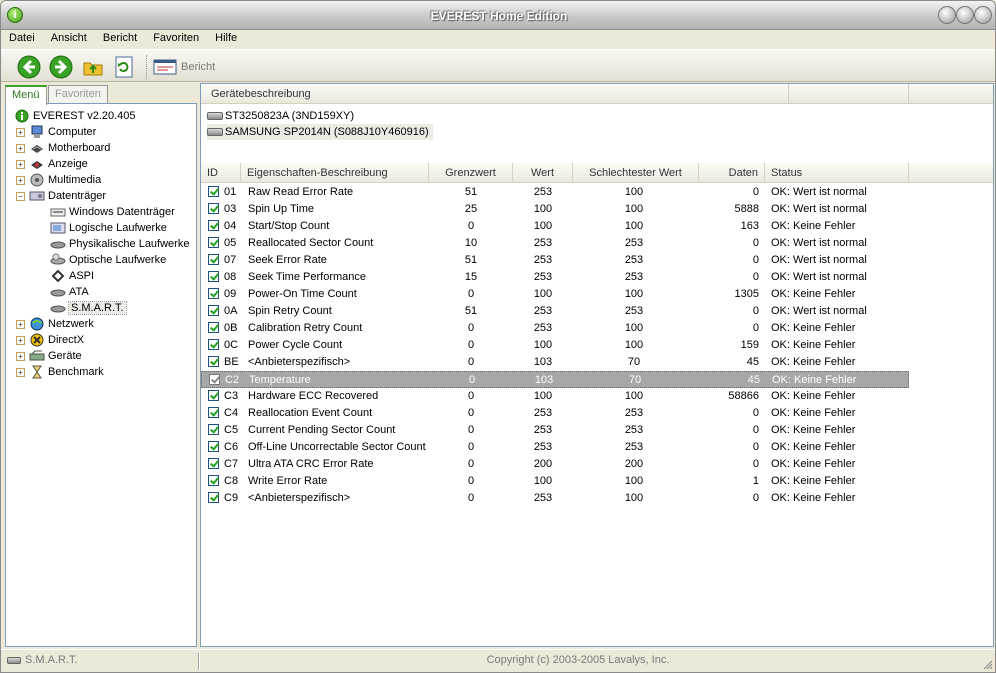 This screenshot has width=996, height=673. What do you see at coordinates (226, 38) in the screenshot?
I see `menu-hilfe: Hilfe` at bounding box center [226, 38].